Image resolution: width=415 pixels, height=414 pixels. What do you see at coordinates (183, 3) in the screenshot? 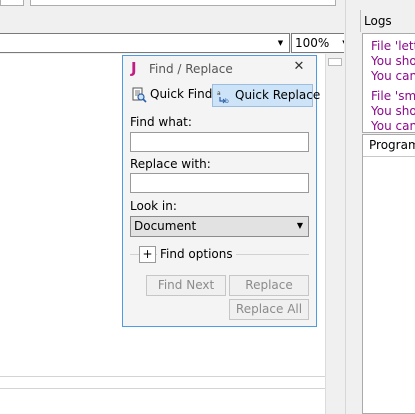
I see `top-tab-right` at bounding box center [183, 3].